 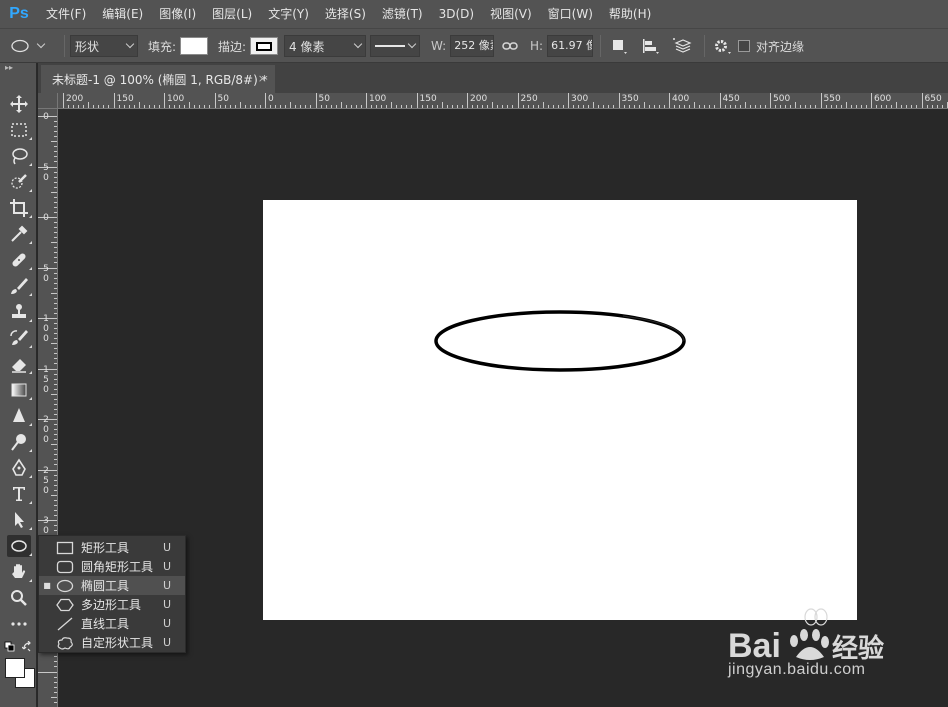 I want to click on flyout-item-custom-shape: 自定形状工具 U, so click(x=112, y=642).